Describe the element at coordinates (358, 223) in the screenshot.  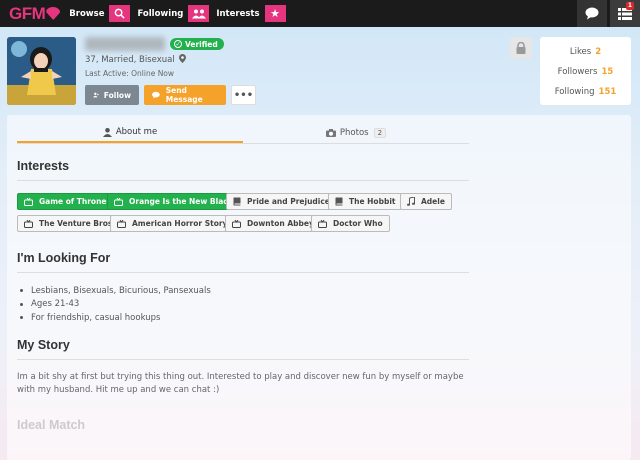
I see `interest-label: Doctor Who` at that location.